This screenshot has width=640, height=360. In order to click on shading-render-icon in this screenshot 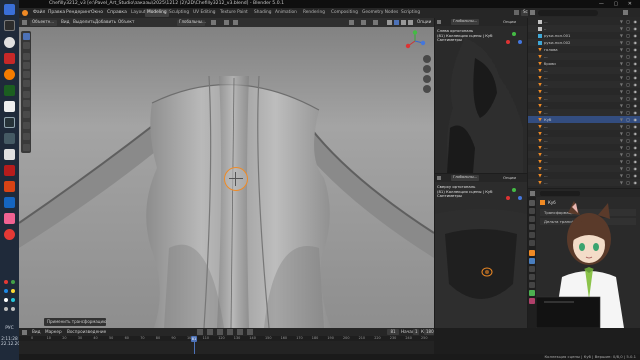, I will do `click(410, 22)`.